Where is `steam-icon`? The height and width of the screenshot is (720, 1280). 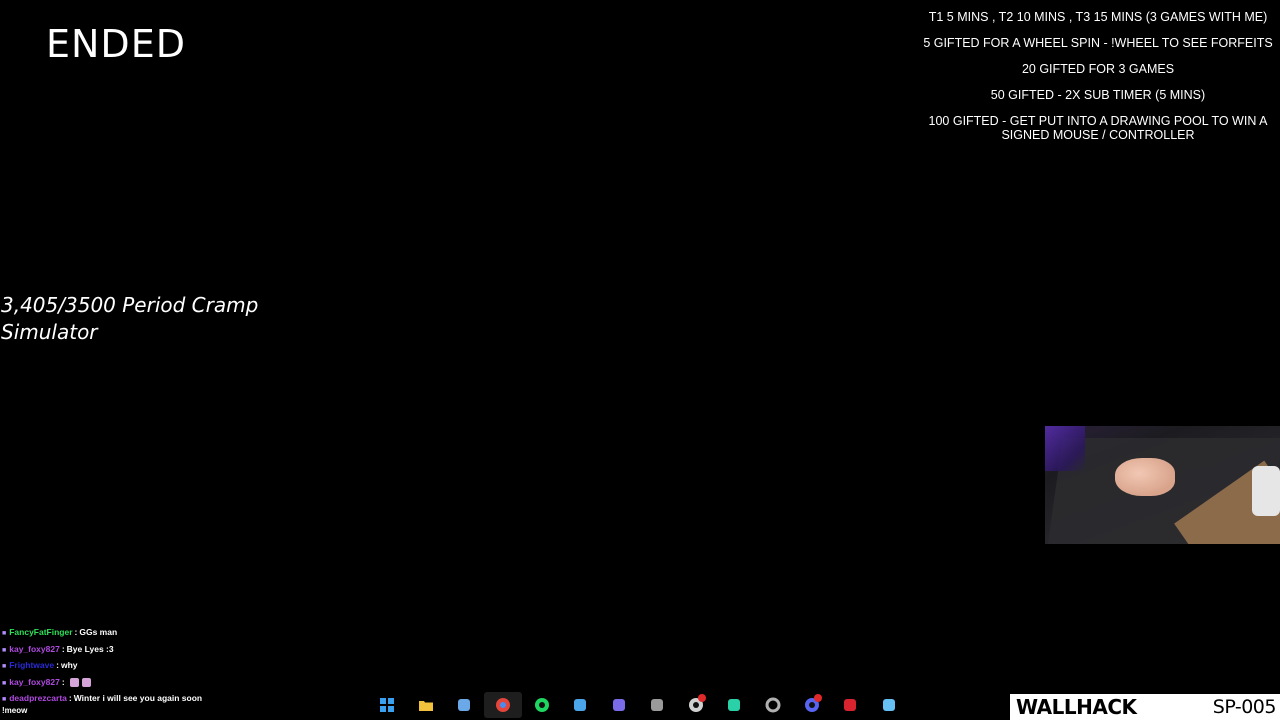 steam-icon is located at coordinates (889, 705).